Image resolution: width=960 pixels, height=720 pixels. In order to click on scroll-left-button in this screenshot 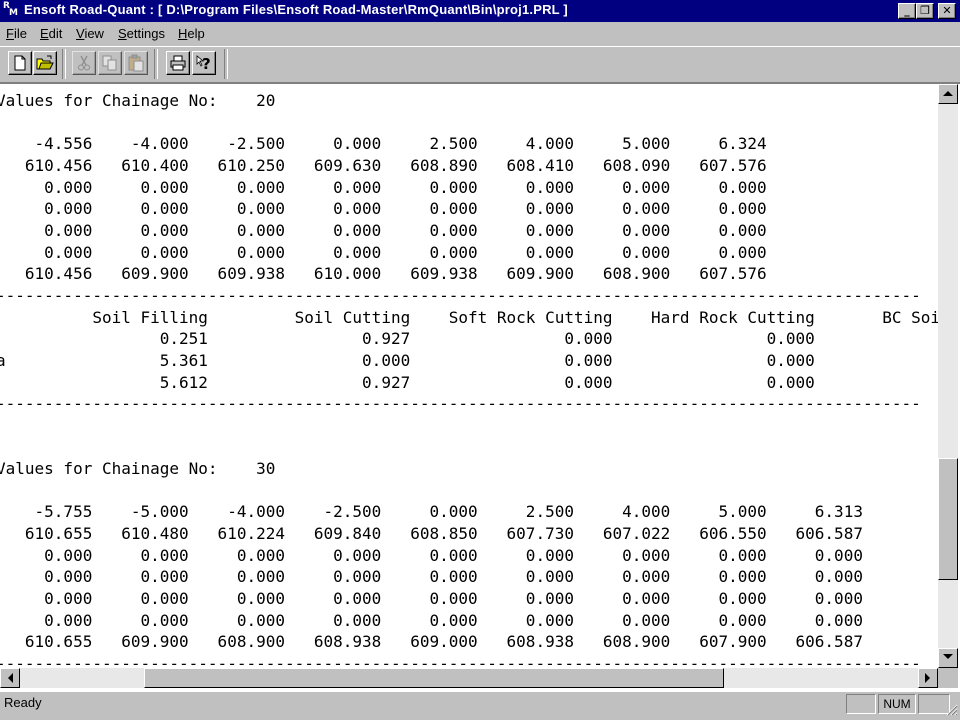, I will do `click(10, 678)`.